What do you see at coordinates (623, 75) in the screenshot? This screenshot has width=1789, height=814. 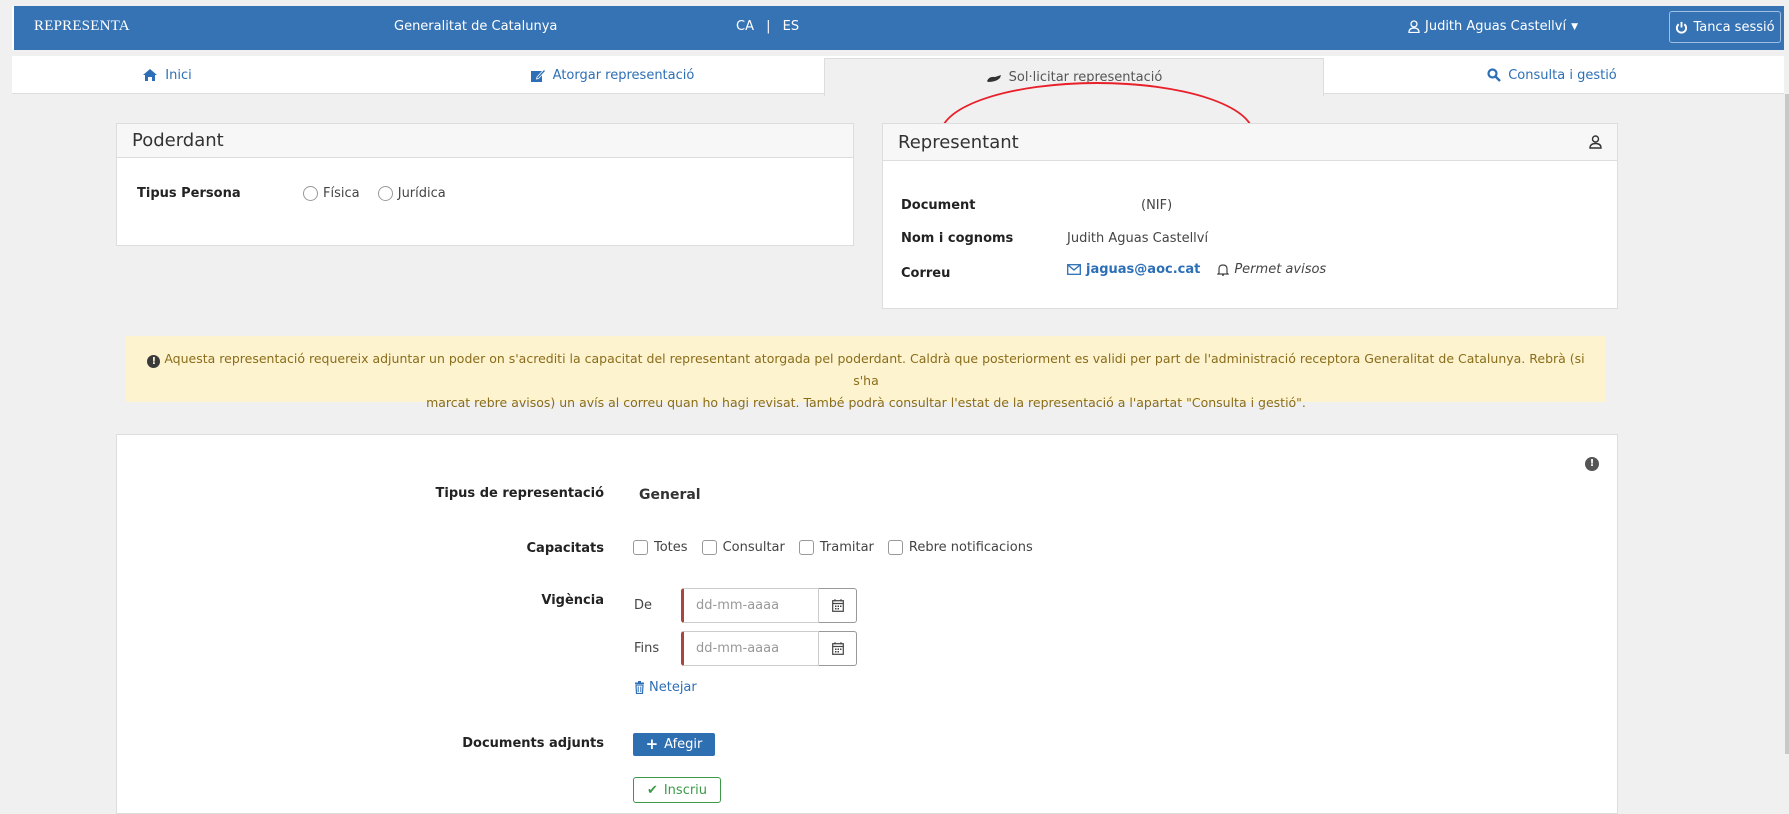 I see `tab-label: Atorgar representació` at bounding box center [623, 75].